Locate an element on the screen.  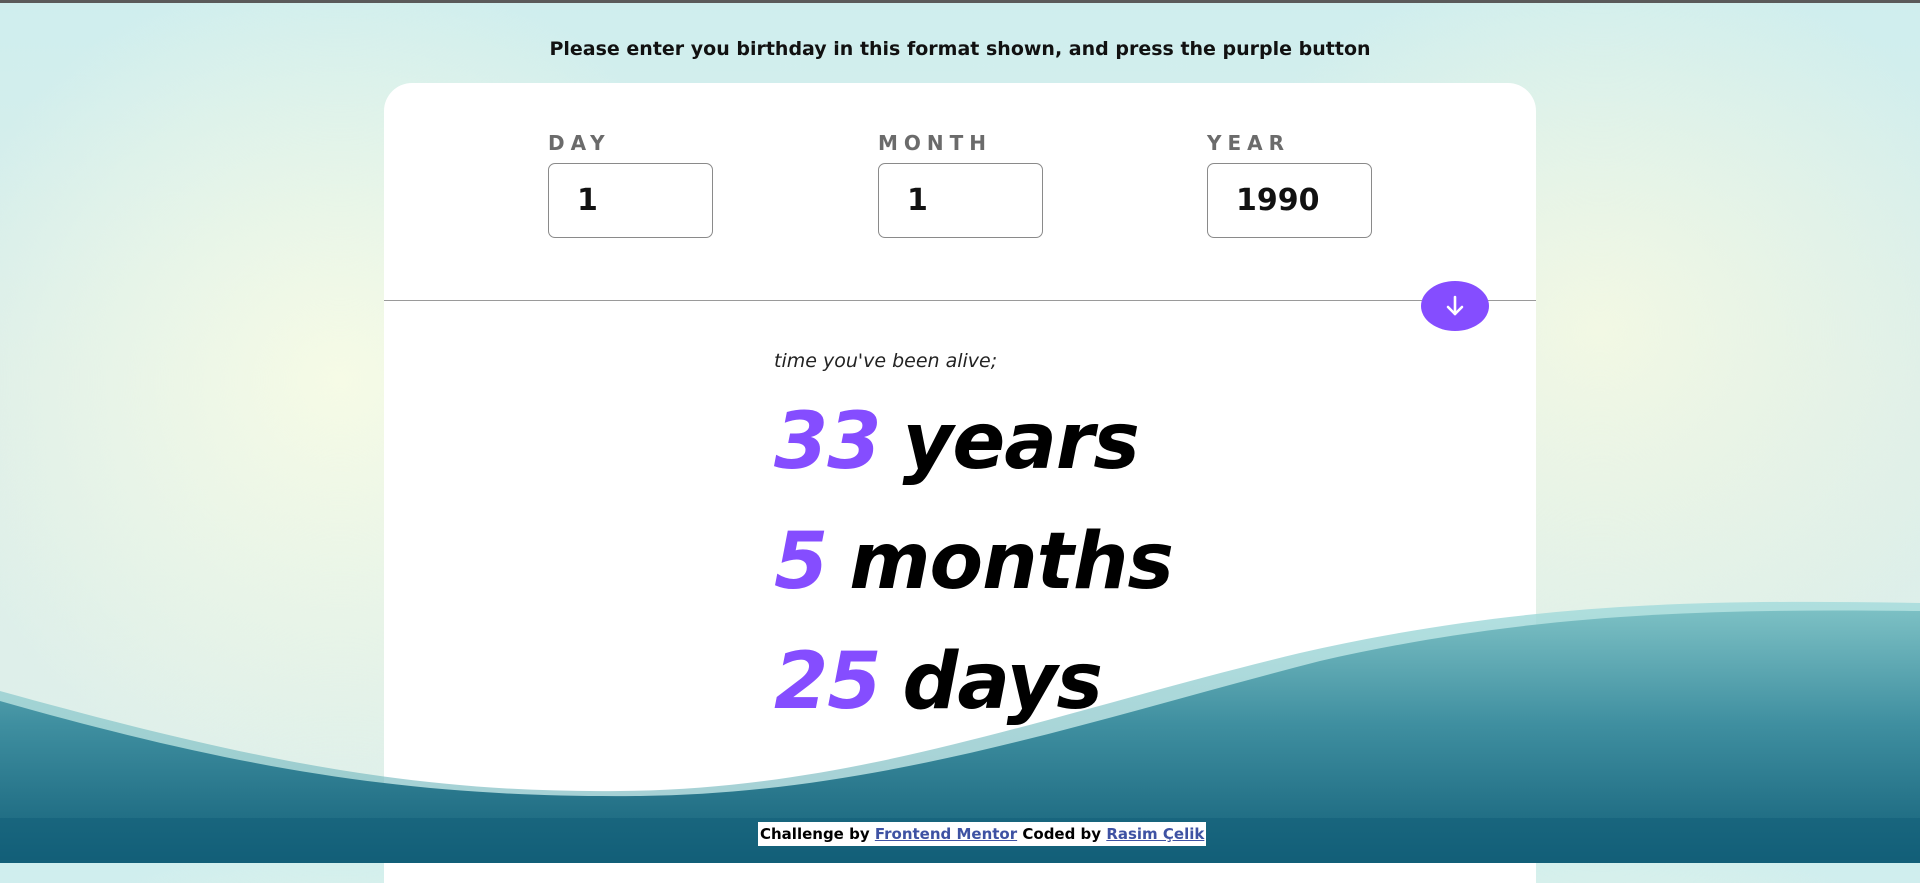
month-input is located at coordinates (960, 200).